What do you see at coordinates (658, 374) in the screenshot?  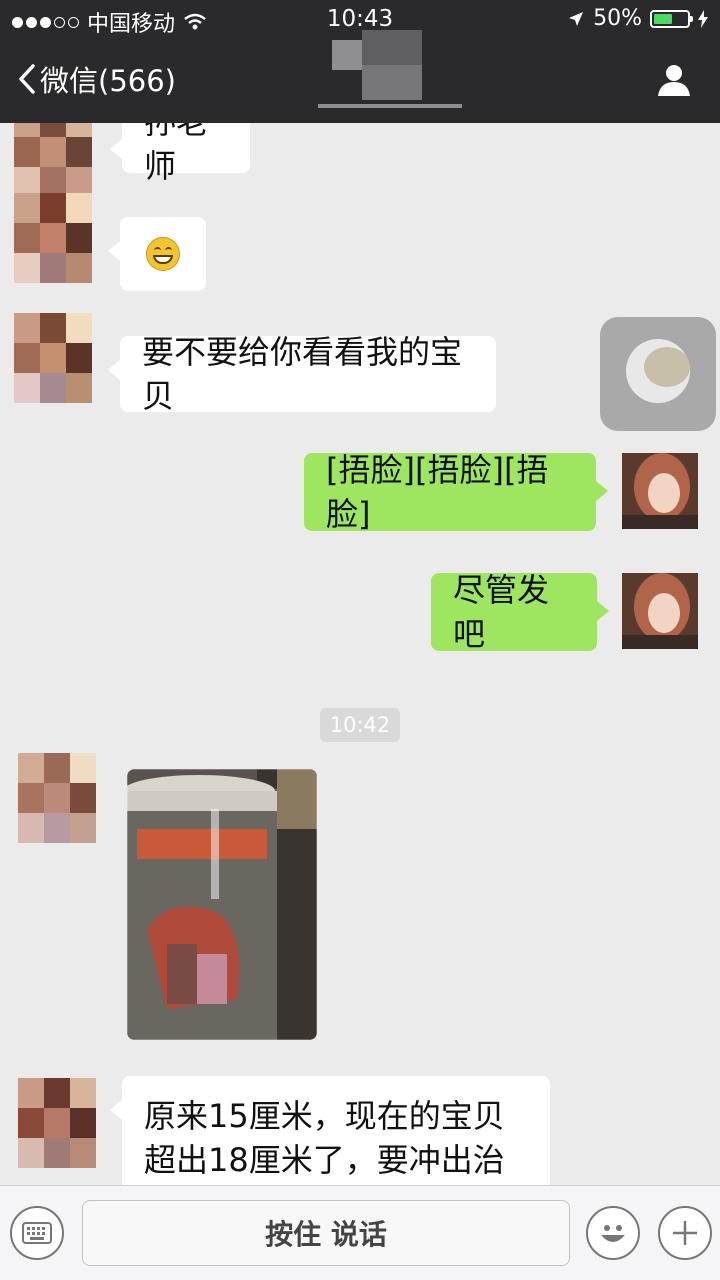 I see `sticker-message` at bounding box center [658, 374].